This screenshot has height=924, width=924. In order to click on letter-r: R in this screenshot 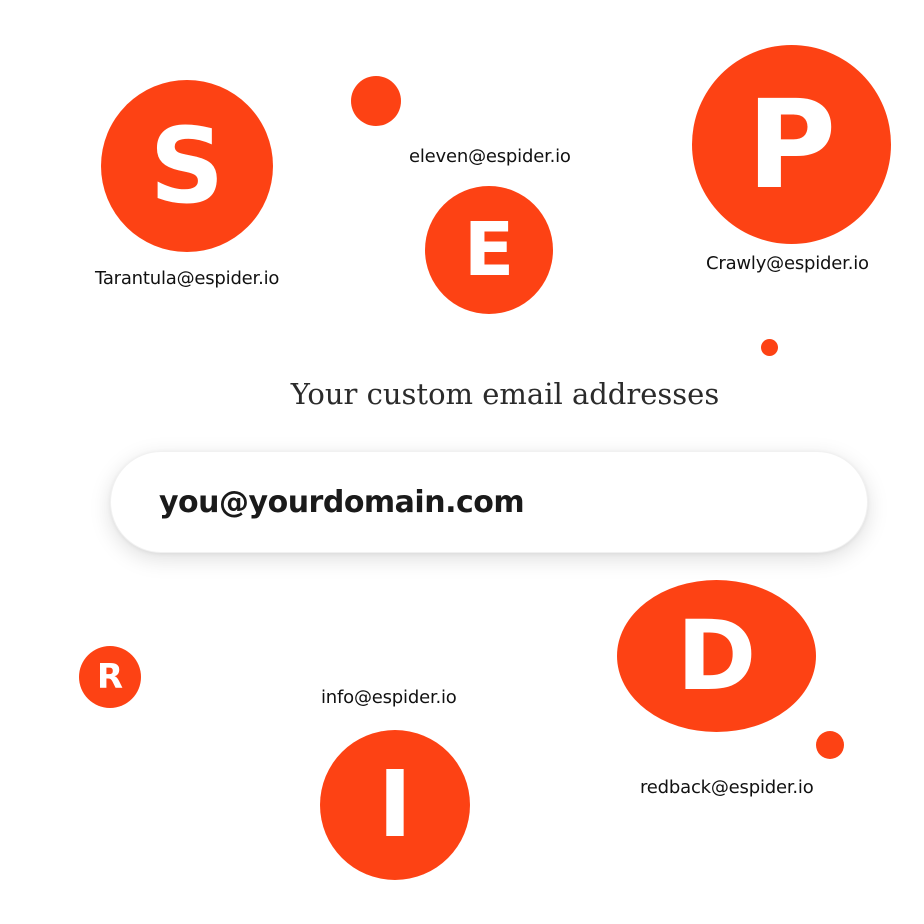, I will do `click(110, 677)`.